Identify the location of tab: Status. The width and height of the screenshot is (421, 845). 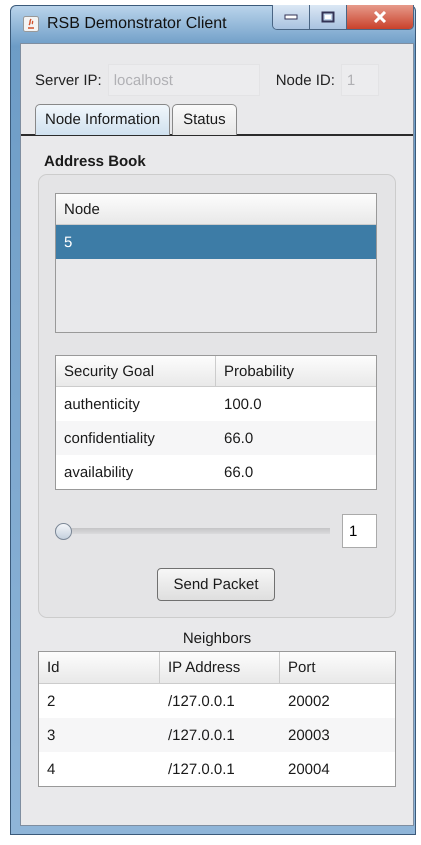
(204, 119).